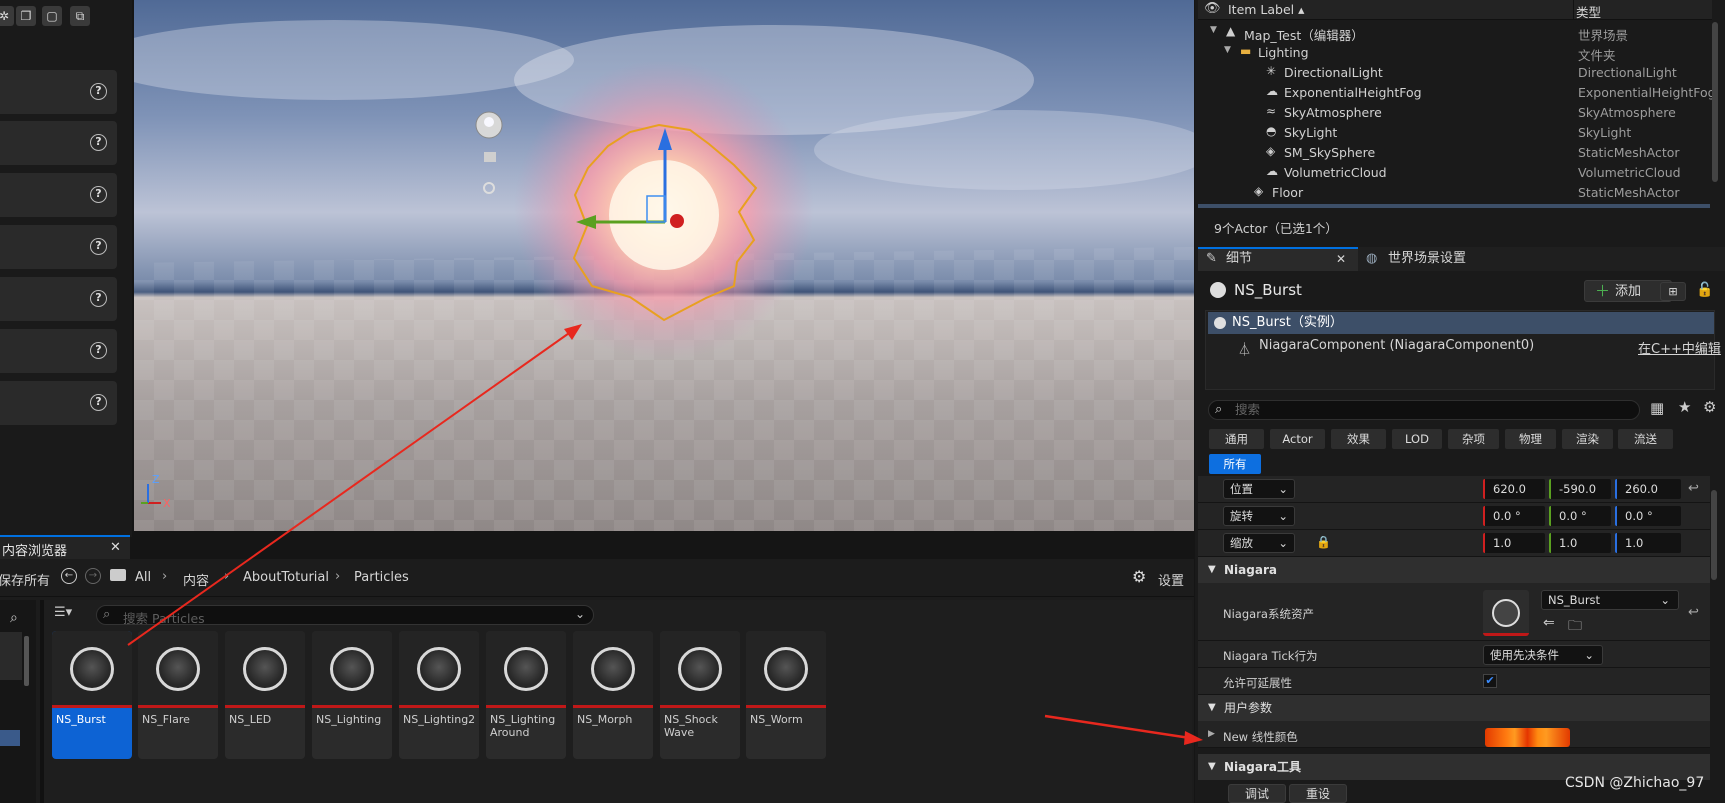 The image size is (1725, 803). Describe the element at coordinates (1259, 516) in the screenshot. I see `rotation-dropdown: 旋转 ⌄` at that location.